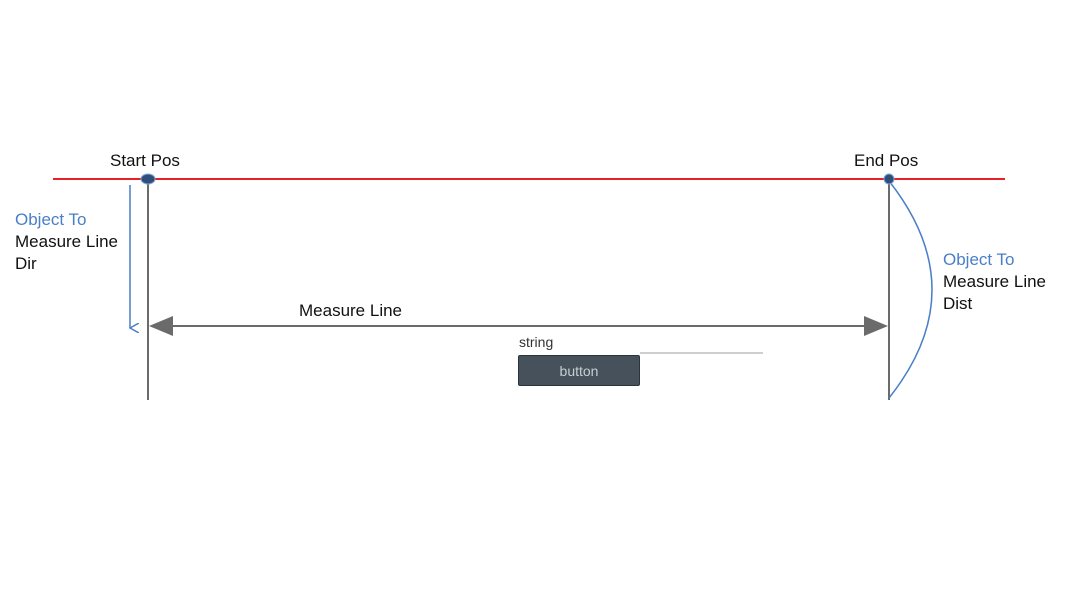 The height and width of the screenshot is (611, 1081). I want to click on end-pos-point, so click(889, 179).